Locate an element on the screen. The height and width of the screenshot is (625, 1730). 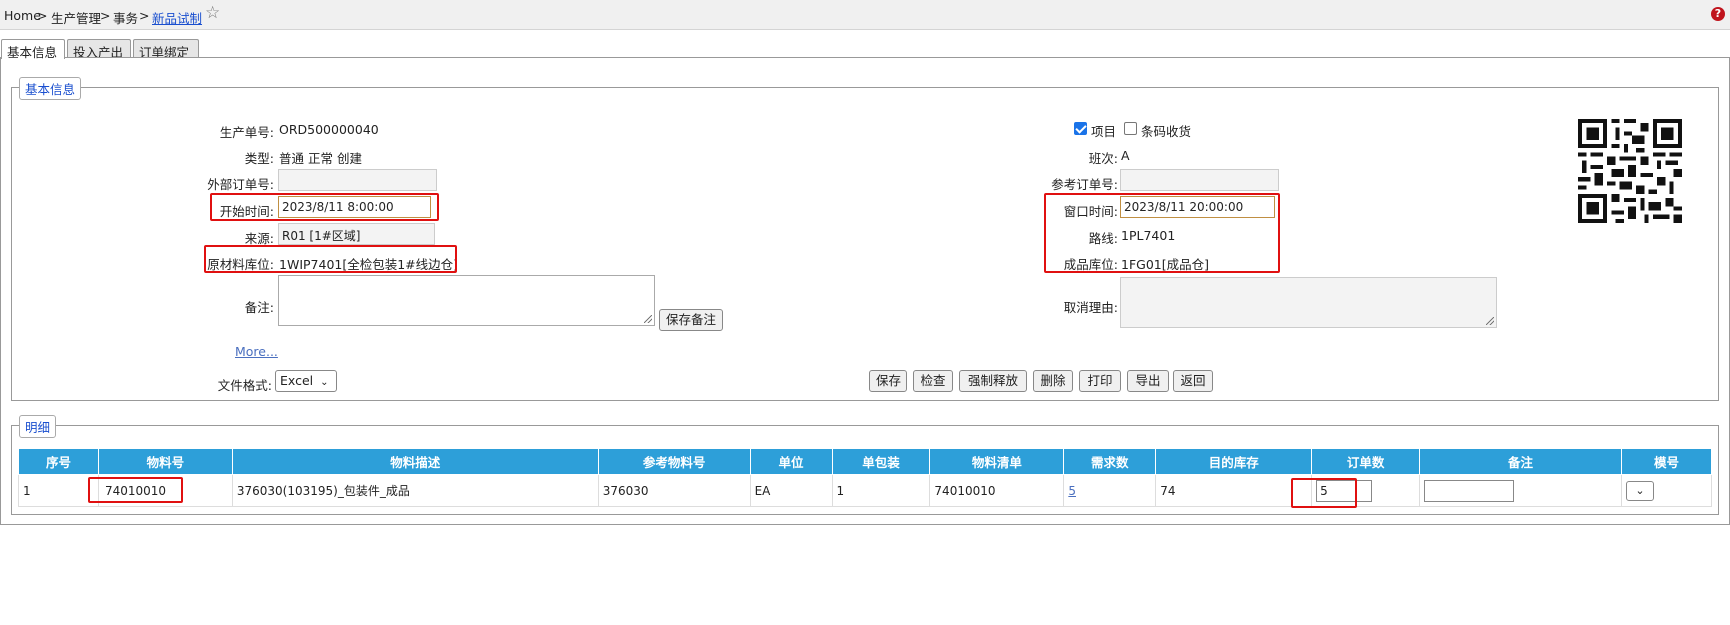
finished-location-label: 成品库位: is located at coordinates (1090, 264).